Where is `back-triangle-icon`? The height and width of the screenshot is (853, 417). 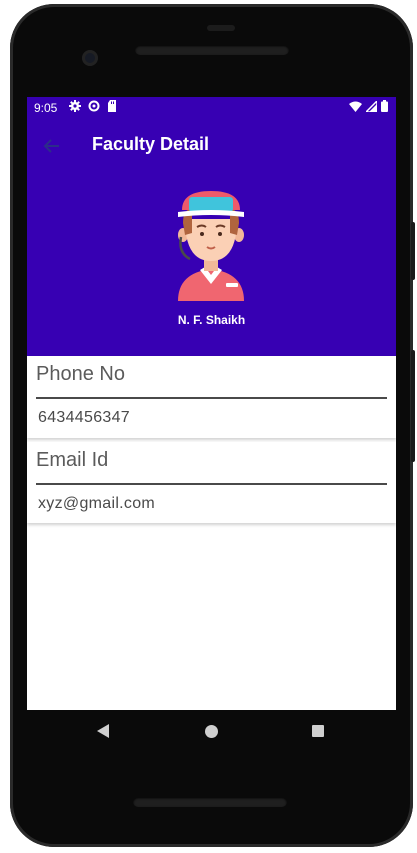 back-triangle-icon is located at coordinates (103, 731).